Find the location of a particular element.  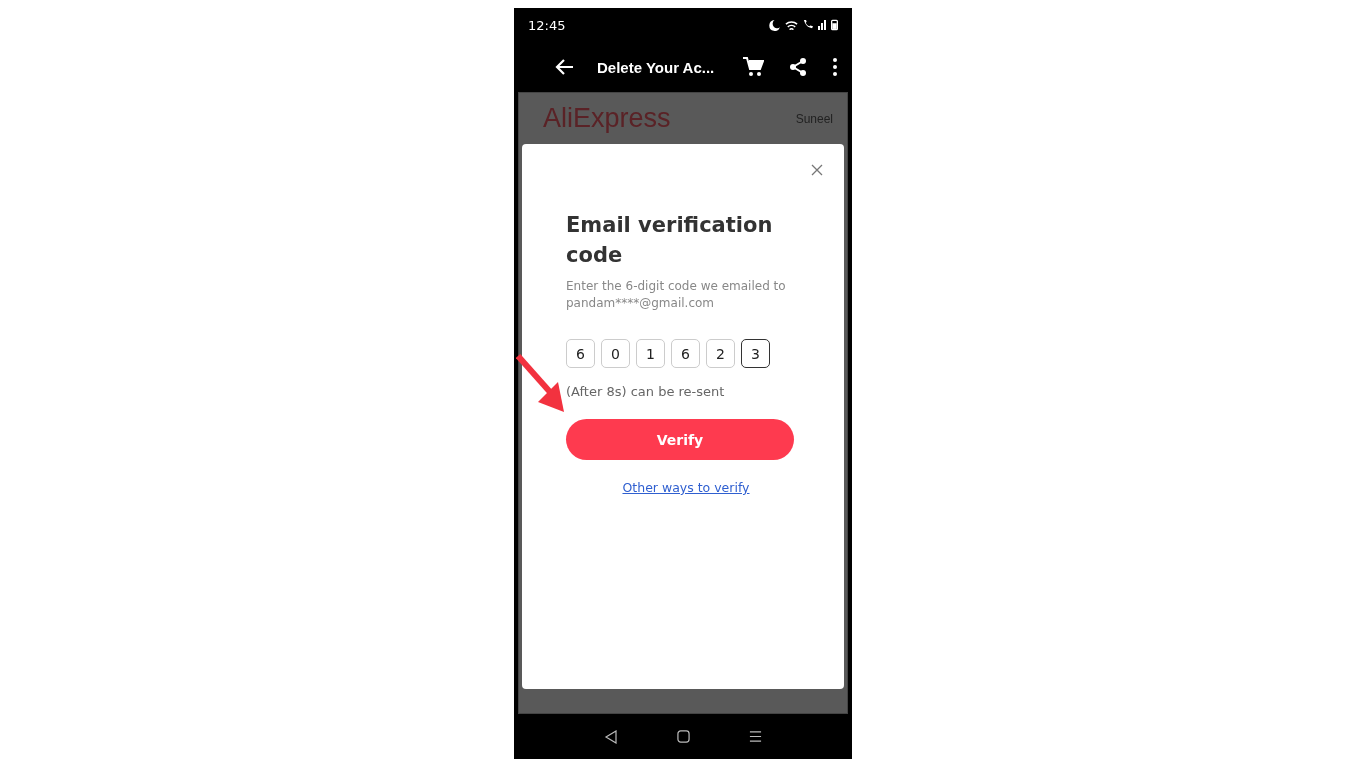

menu-nav-icon is located at coordinates (756, 736).